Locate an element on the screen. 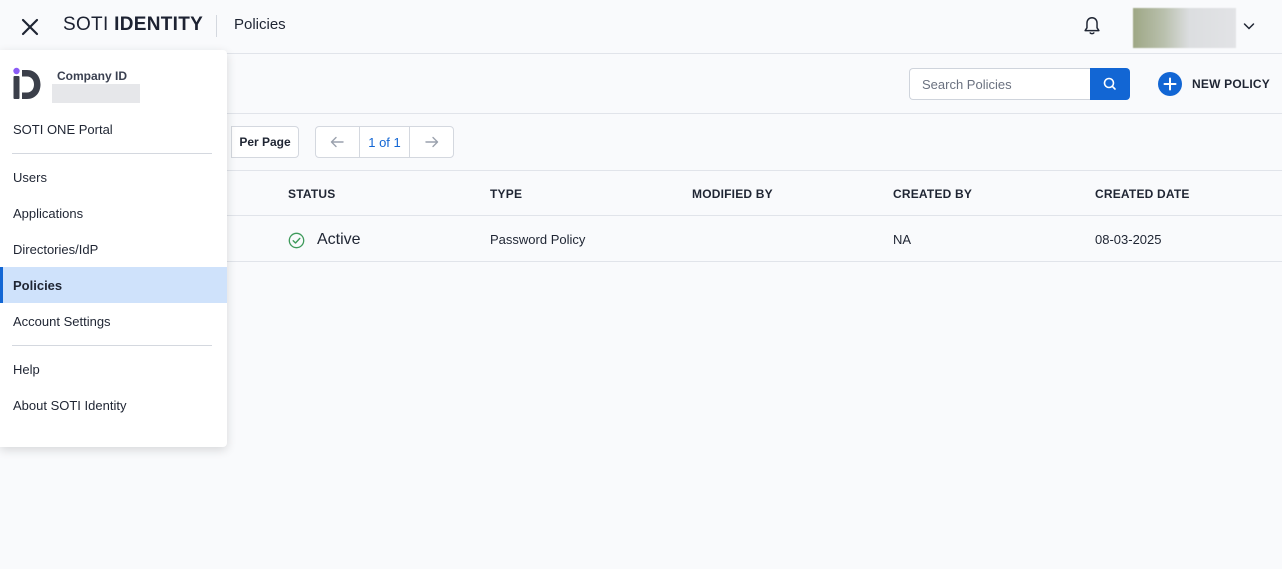 The height and width of the screenshot is (569, 1282). status-cell: Active is located at coordinates (324, 240).